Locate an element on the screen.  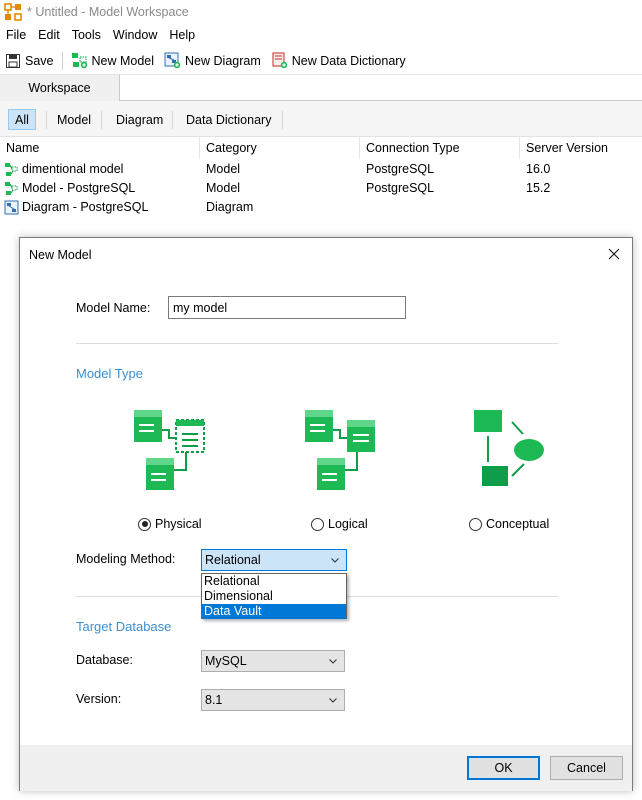
physical-model-icon is located at coordinates (170, 450).